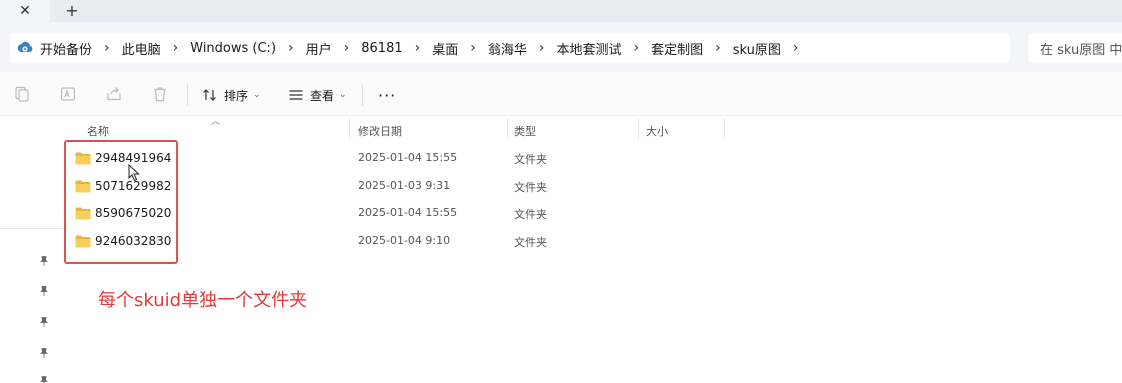  Describe the element at coordinates (757, 48) in the screenshot. I see `breadcrumb-item-current: sku原图` at that location.